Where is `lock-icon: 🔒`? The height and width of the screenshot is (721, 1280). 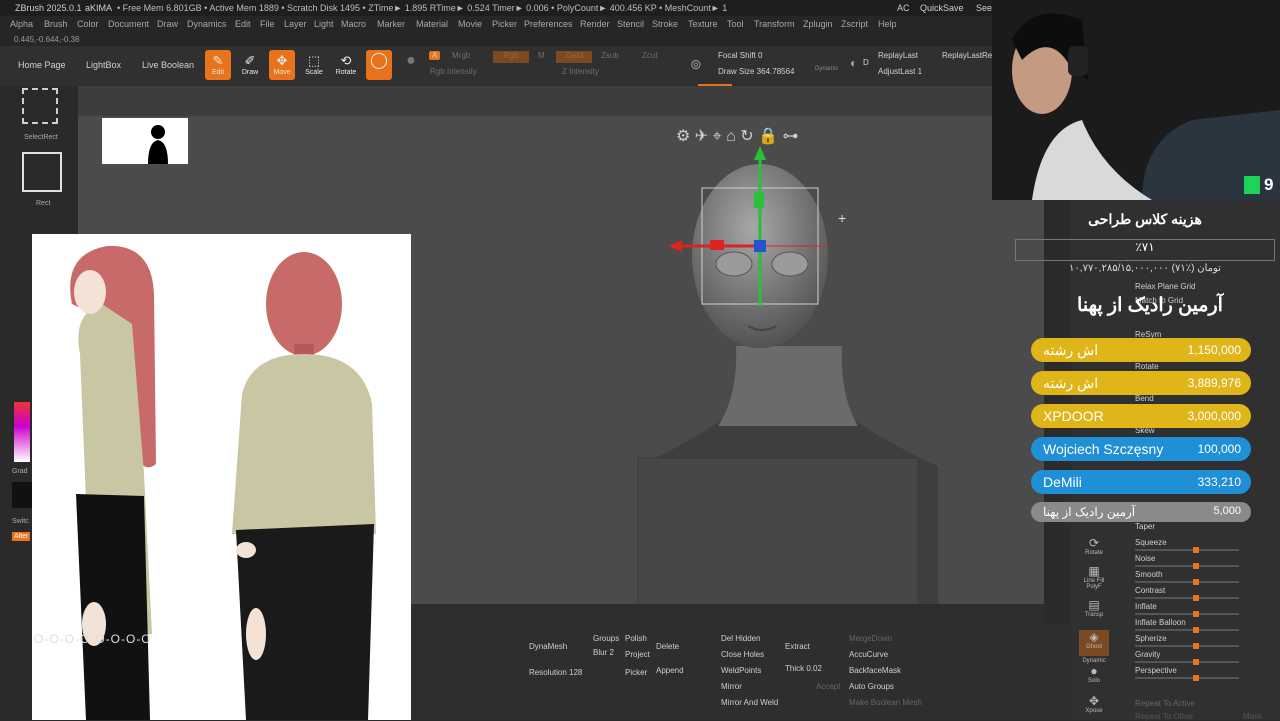 lock-icon: 🔒 is located at coordinates (768, 136).